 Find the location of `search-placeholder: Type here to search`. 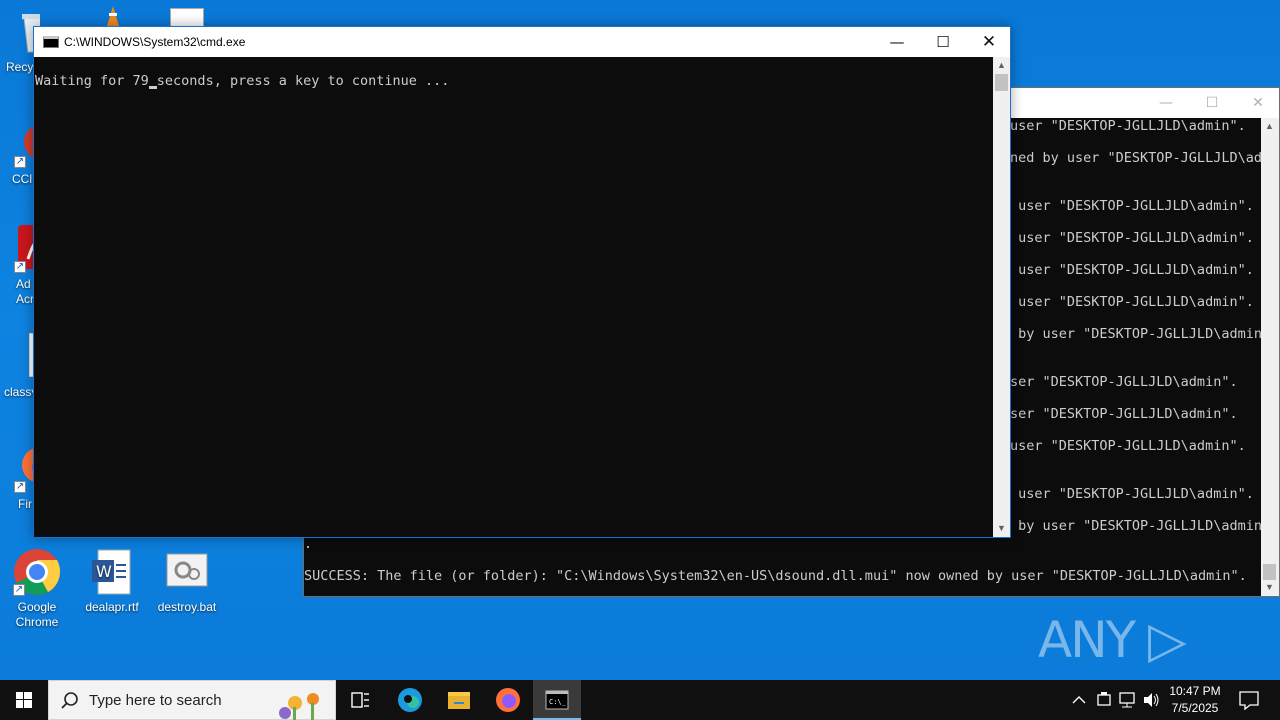

search-placeholder: Type here to search is located at coordinates (155, 700).